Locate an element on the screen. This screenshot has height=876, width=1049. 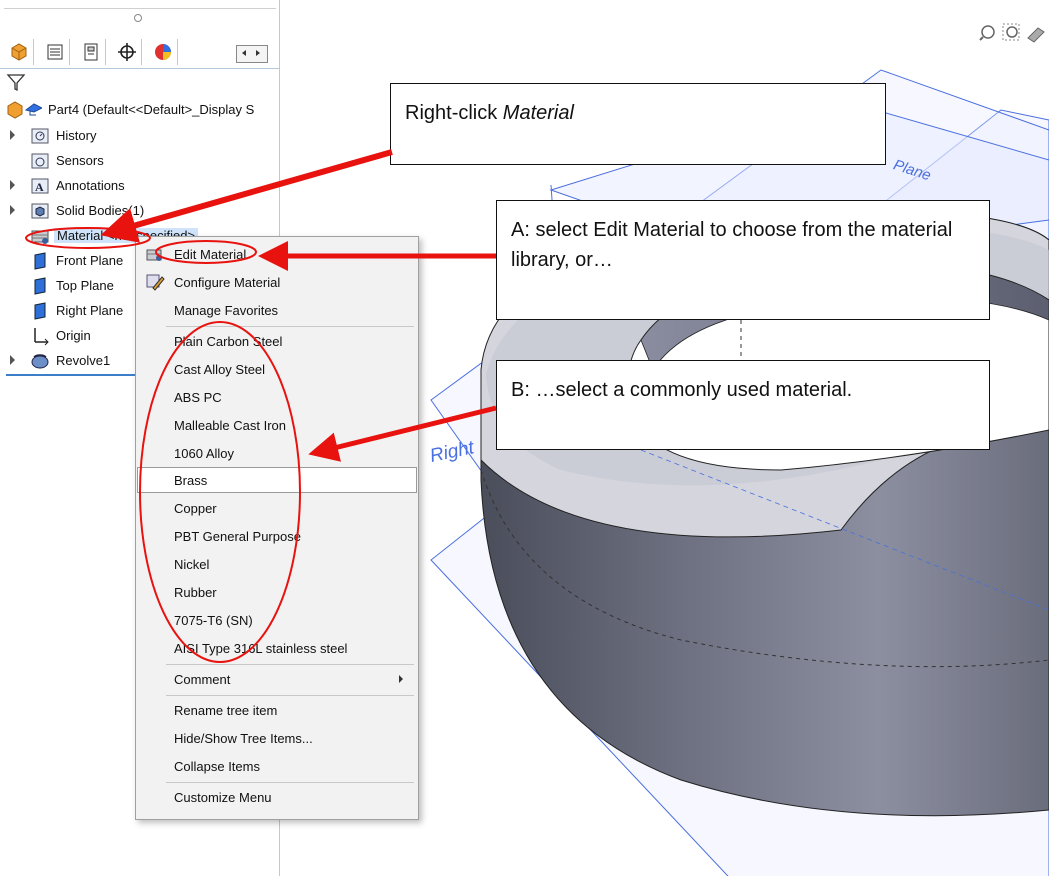
menu-rename-tree-item: Rename tree item is located at coordinates (277, 710).